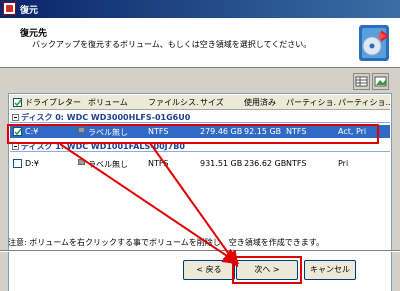 The image size is (400, 291). Describe the element at coordinates (81, 162) in the screenshot. I see `drive-icon` at that location.